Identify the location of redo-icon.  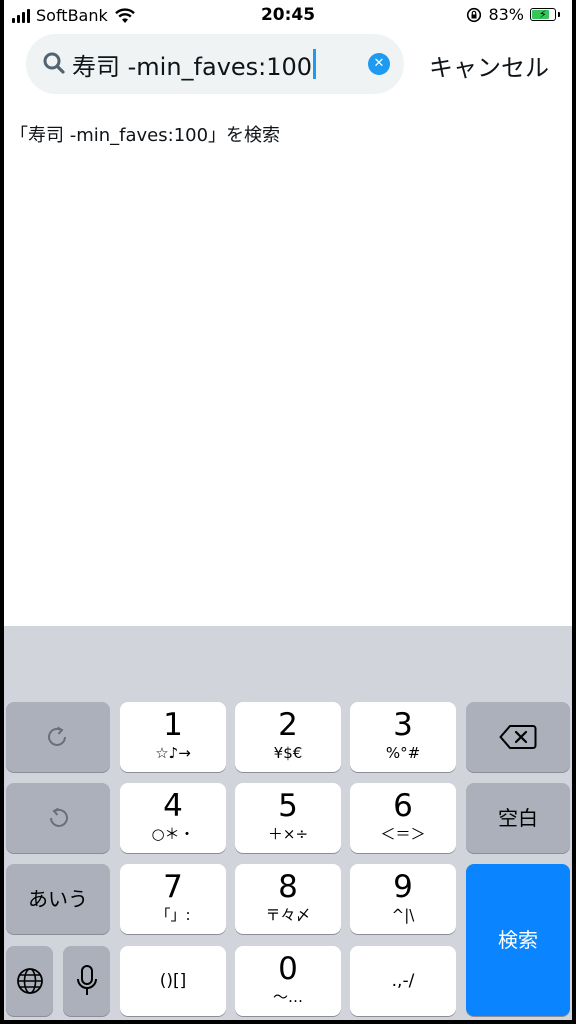
(57, 736).